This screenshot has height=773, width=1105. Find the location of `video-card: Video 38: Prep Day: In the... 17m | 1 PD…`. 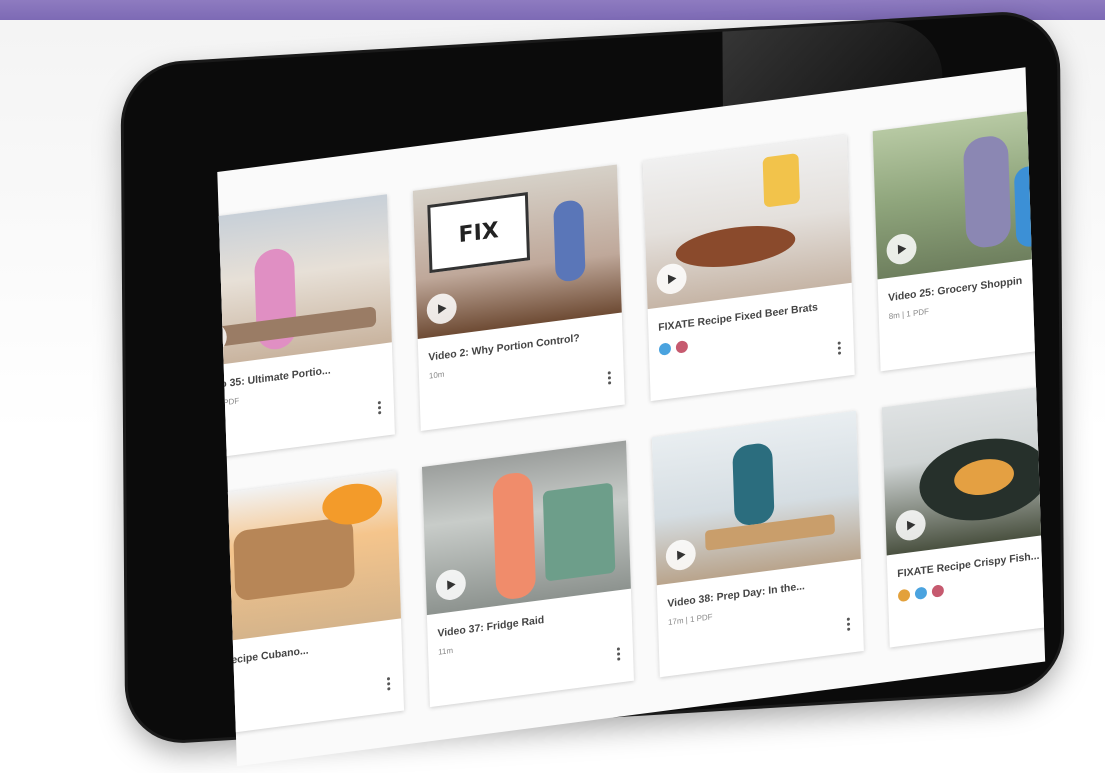

video-card: Video 38: Prep Day: In the... 17m | 1 PD… is located at coordinates (757, 544).